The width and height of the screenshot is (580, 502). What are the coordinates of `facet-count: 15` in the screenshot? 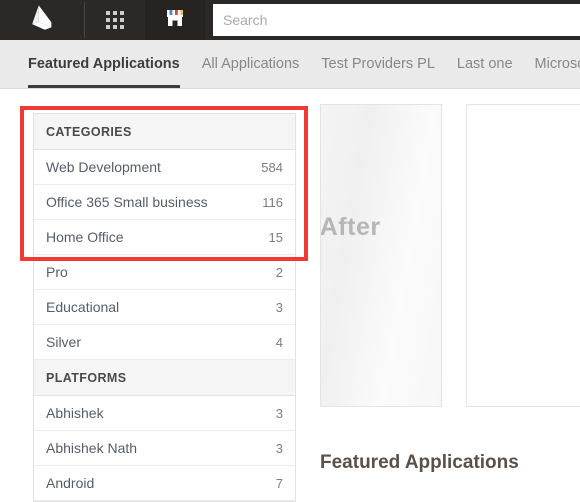 It's located at (275, 237).